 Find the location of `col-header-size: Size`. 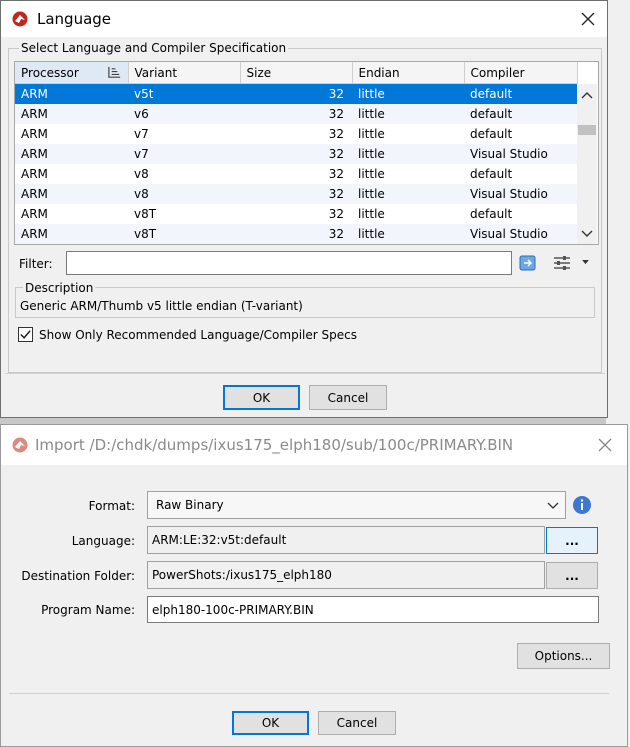

col-header-size: Size is located at coordinates (296, 73).